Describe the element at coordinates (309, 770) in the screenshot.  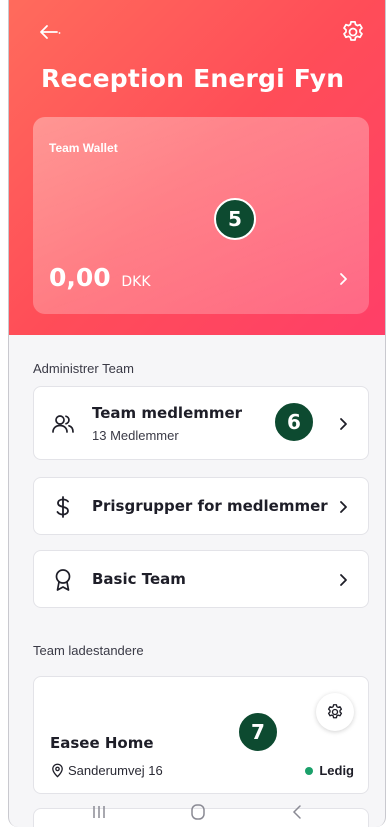
I see `status-dot` at that location.